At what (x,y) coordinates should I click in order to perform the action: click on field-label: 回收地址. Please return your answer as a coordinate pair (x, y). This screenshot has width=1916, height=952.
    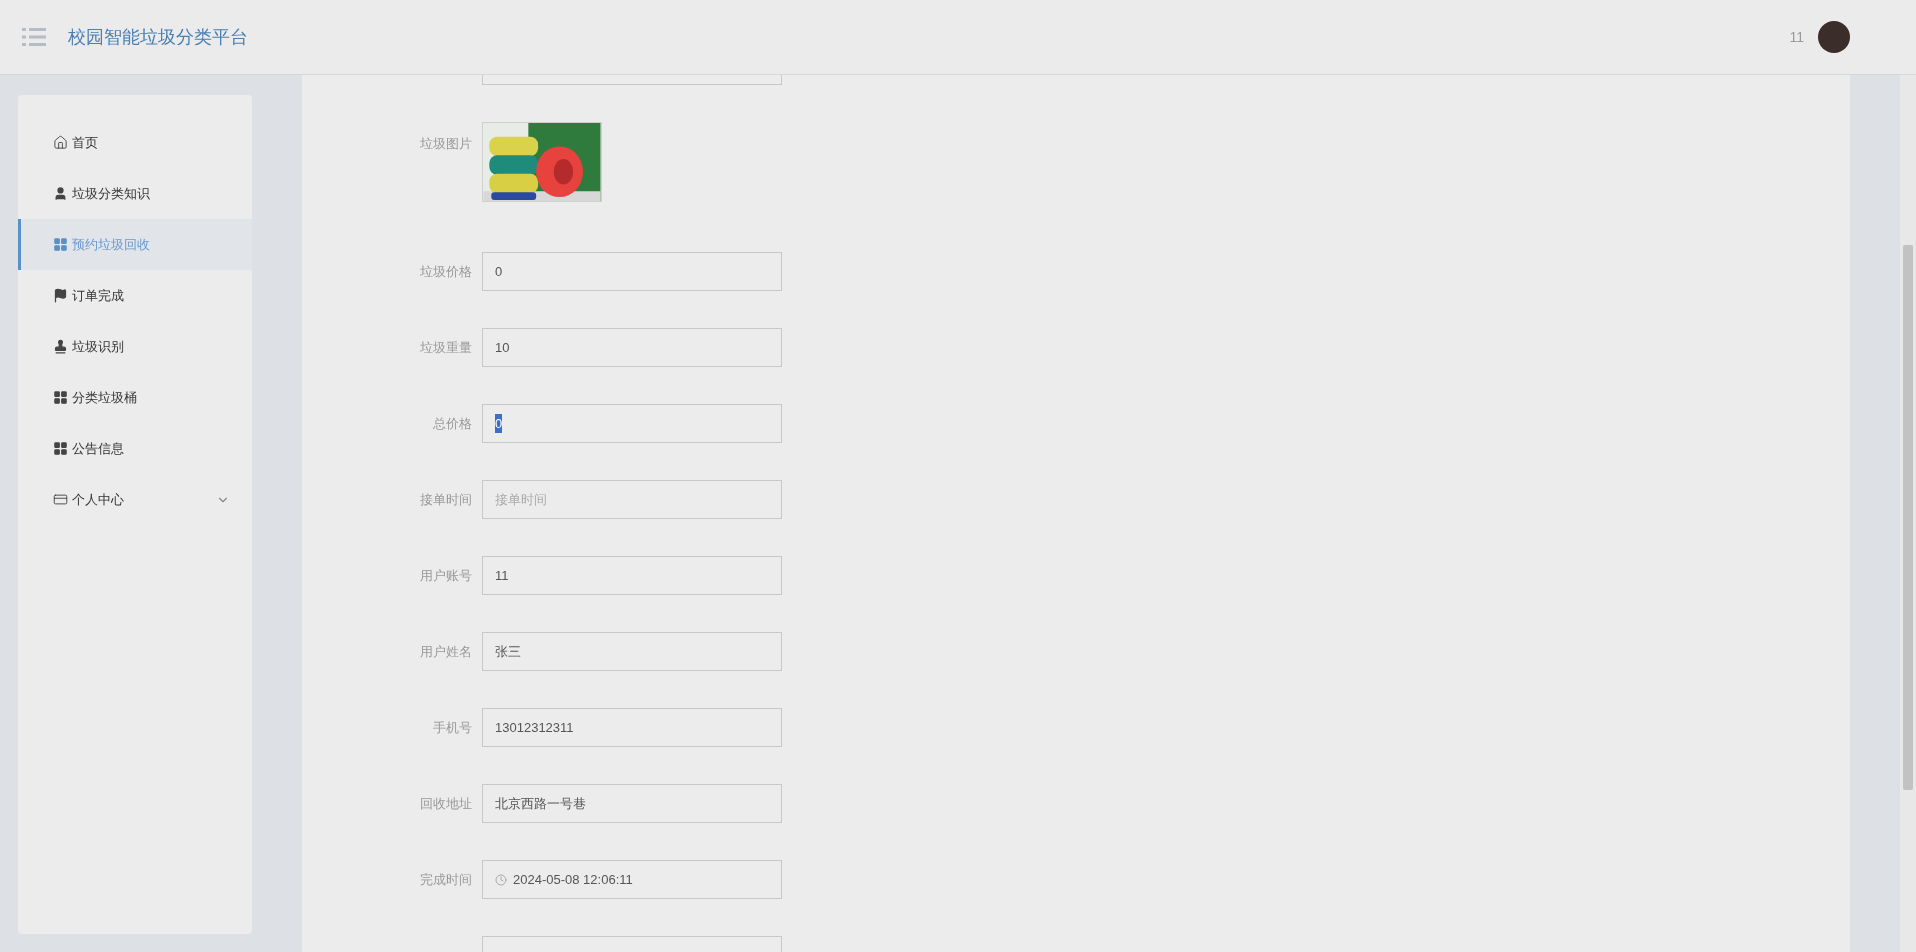
    Looking at the image, I should click on (446, 803).